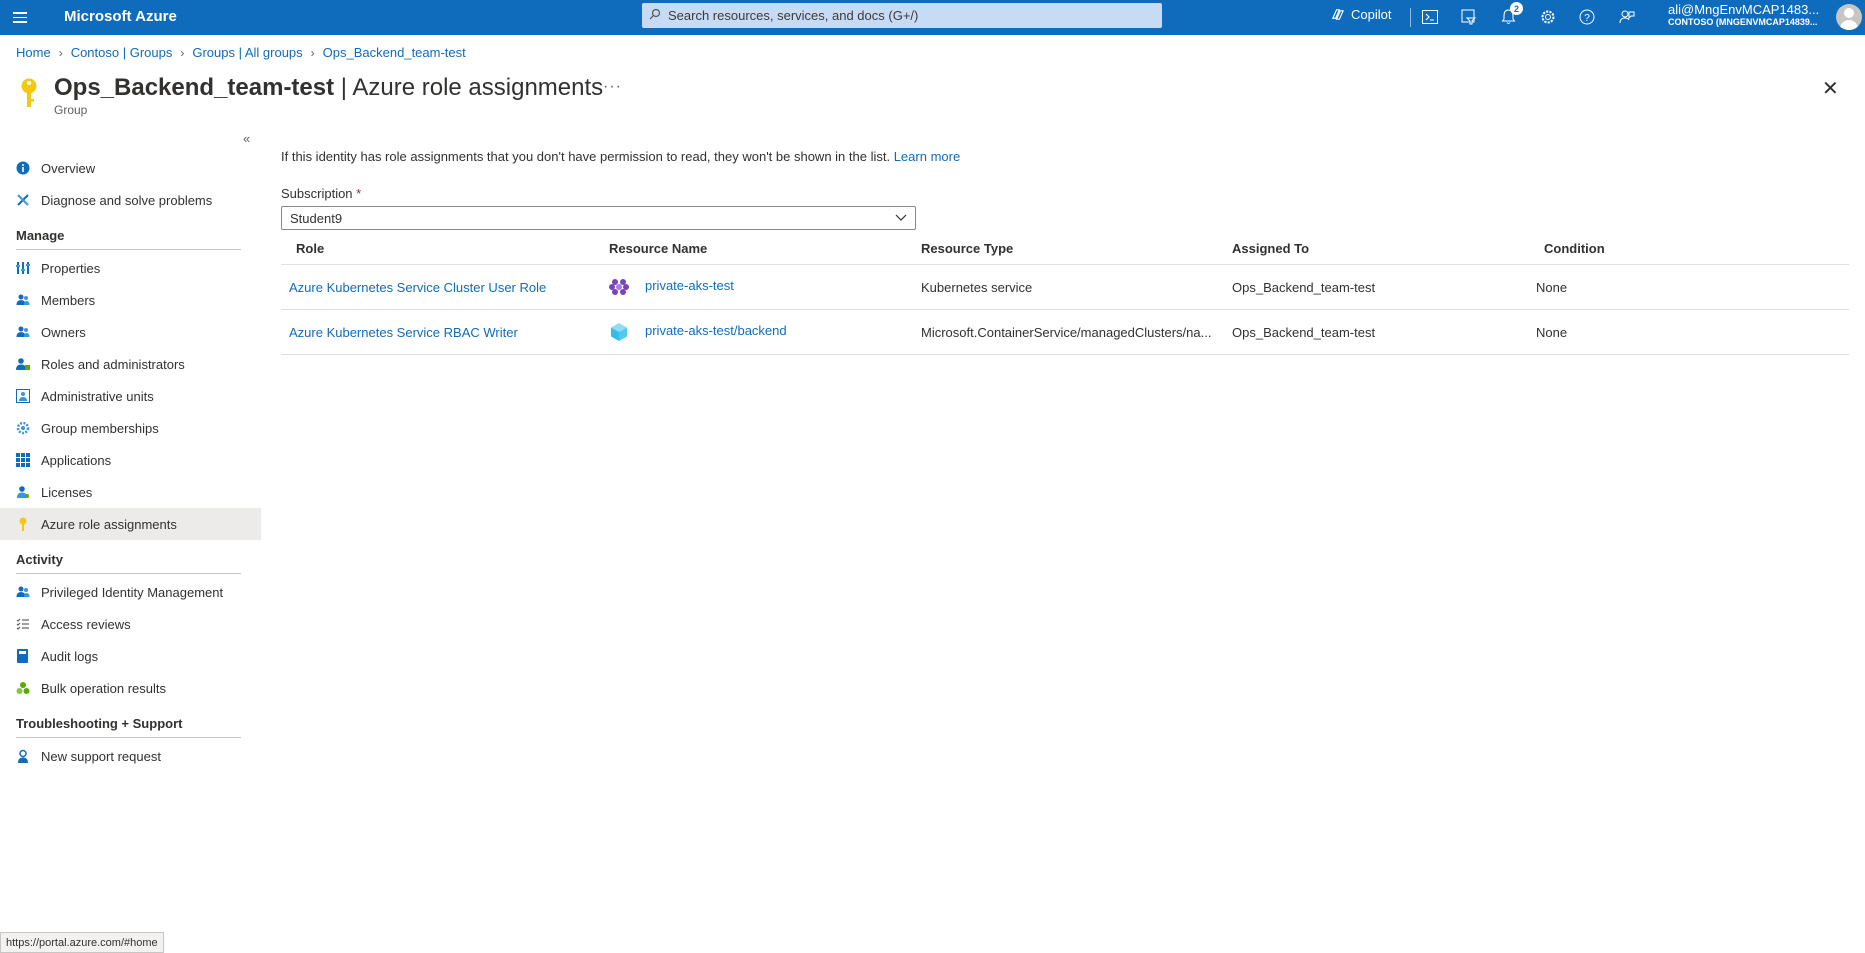  What do you see at coordinates (130, 656) in the screenshot?
I see `sidebar-item-audit-logs: Audit logs` at bounding box center [130, 656].